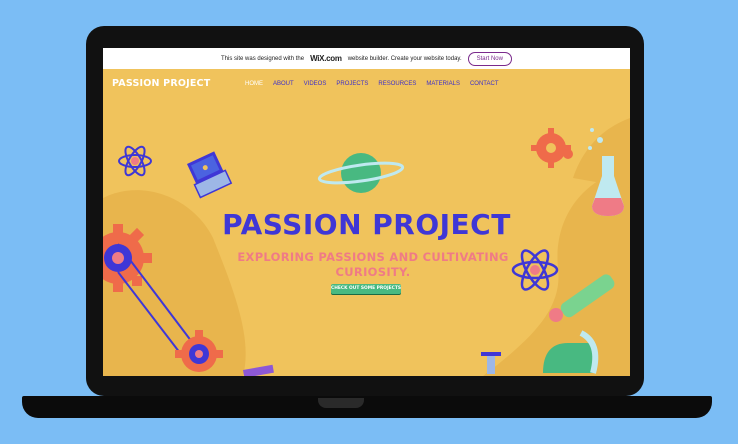 Image resolution: width=738 pixels, height=444 pixels. Describe the element at coordinates (489, 58) in the screenshot. I see `start-now-button: Start Now` at that location.